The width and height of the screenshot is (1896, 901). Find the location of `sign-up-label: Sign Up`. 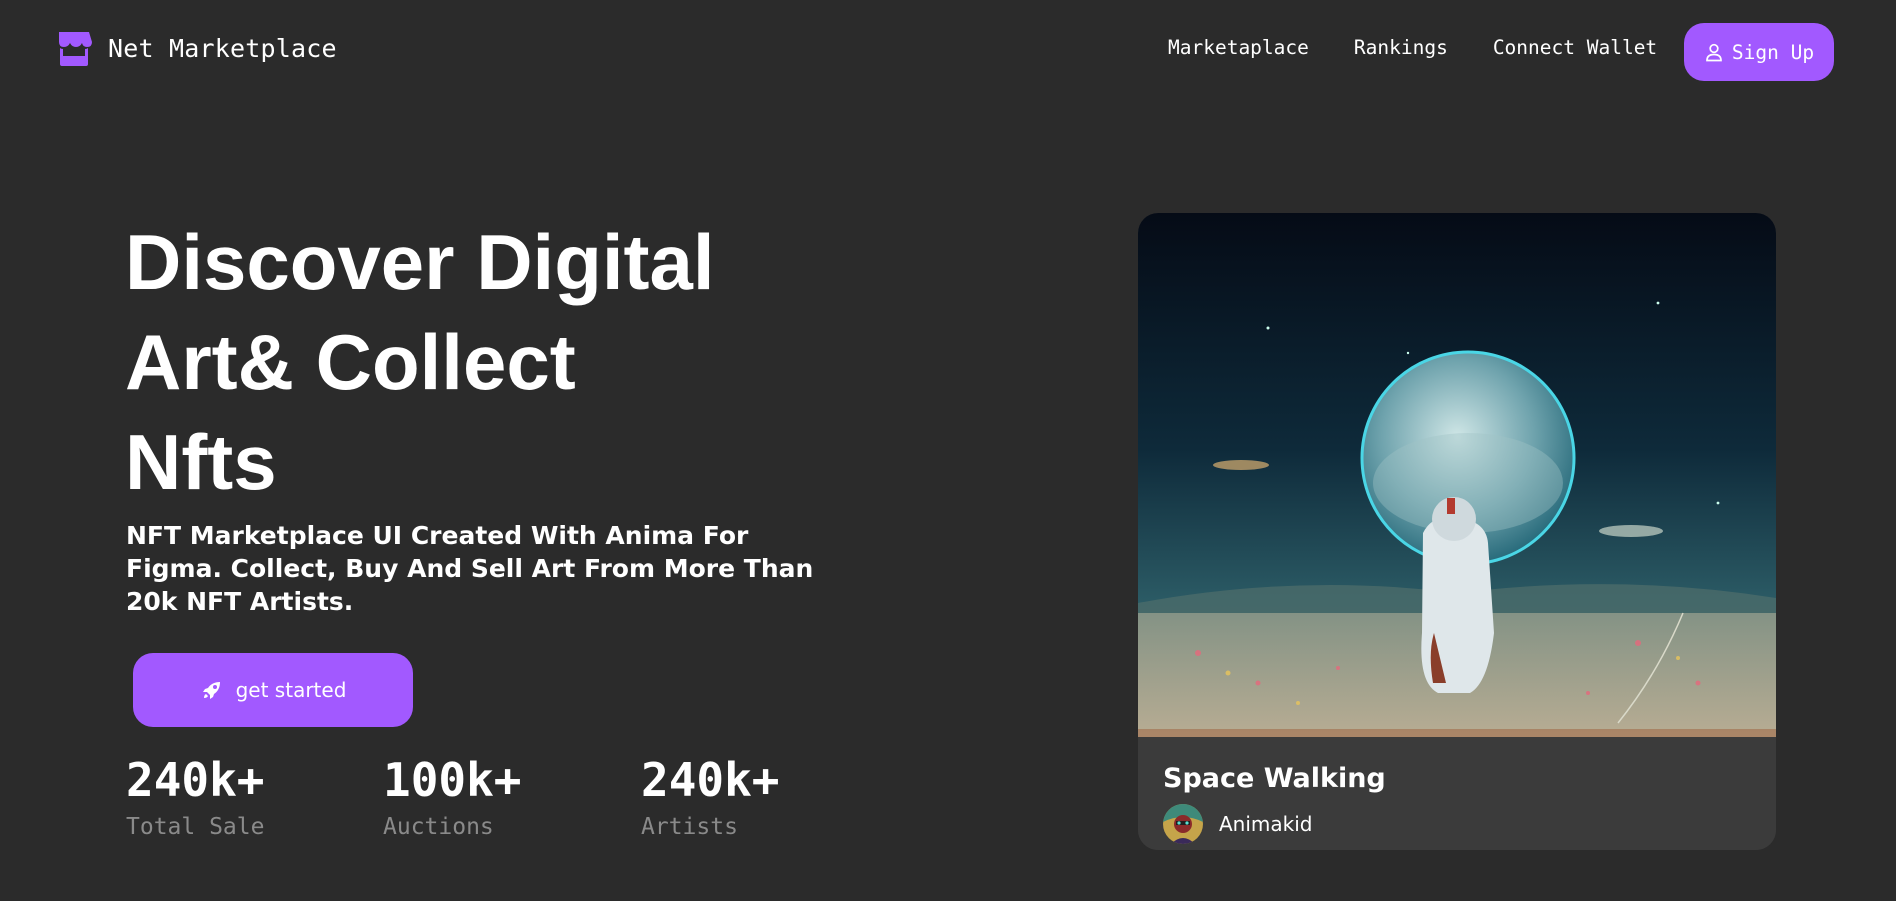

sign-up-label: Sign Up is located at coordinates (1773, 52).